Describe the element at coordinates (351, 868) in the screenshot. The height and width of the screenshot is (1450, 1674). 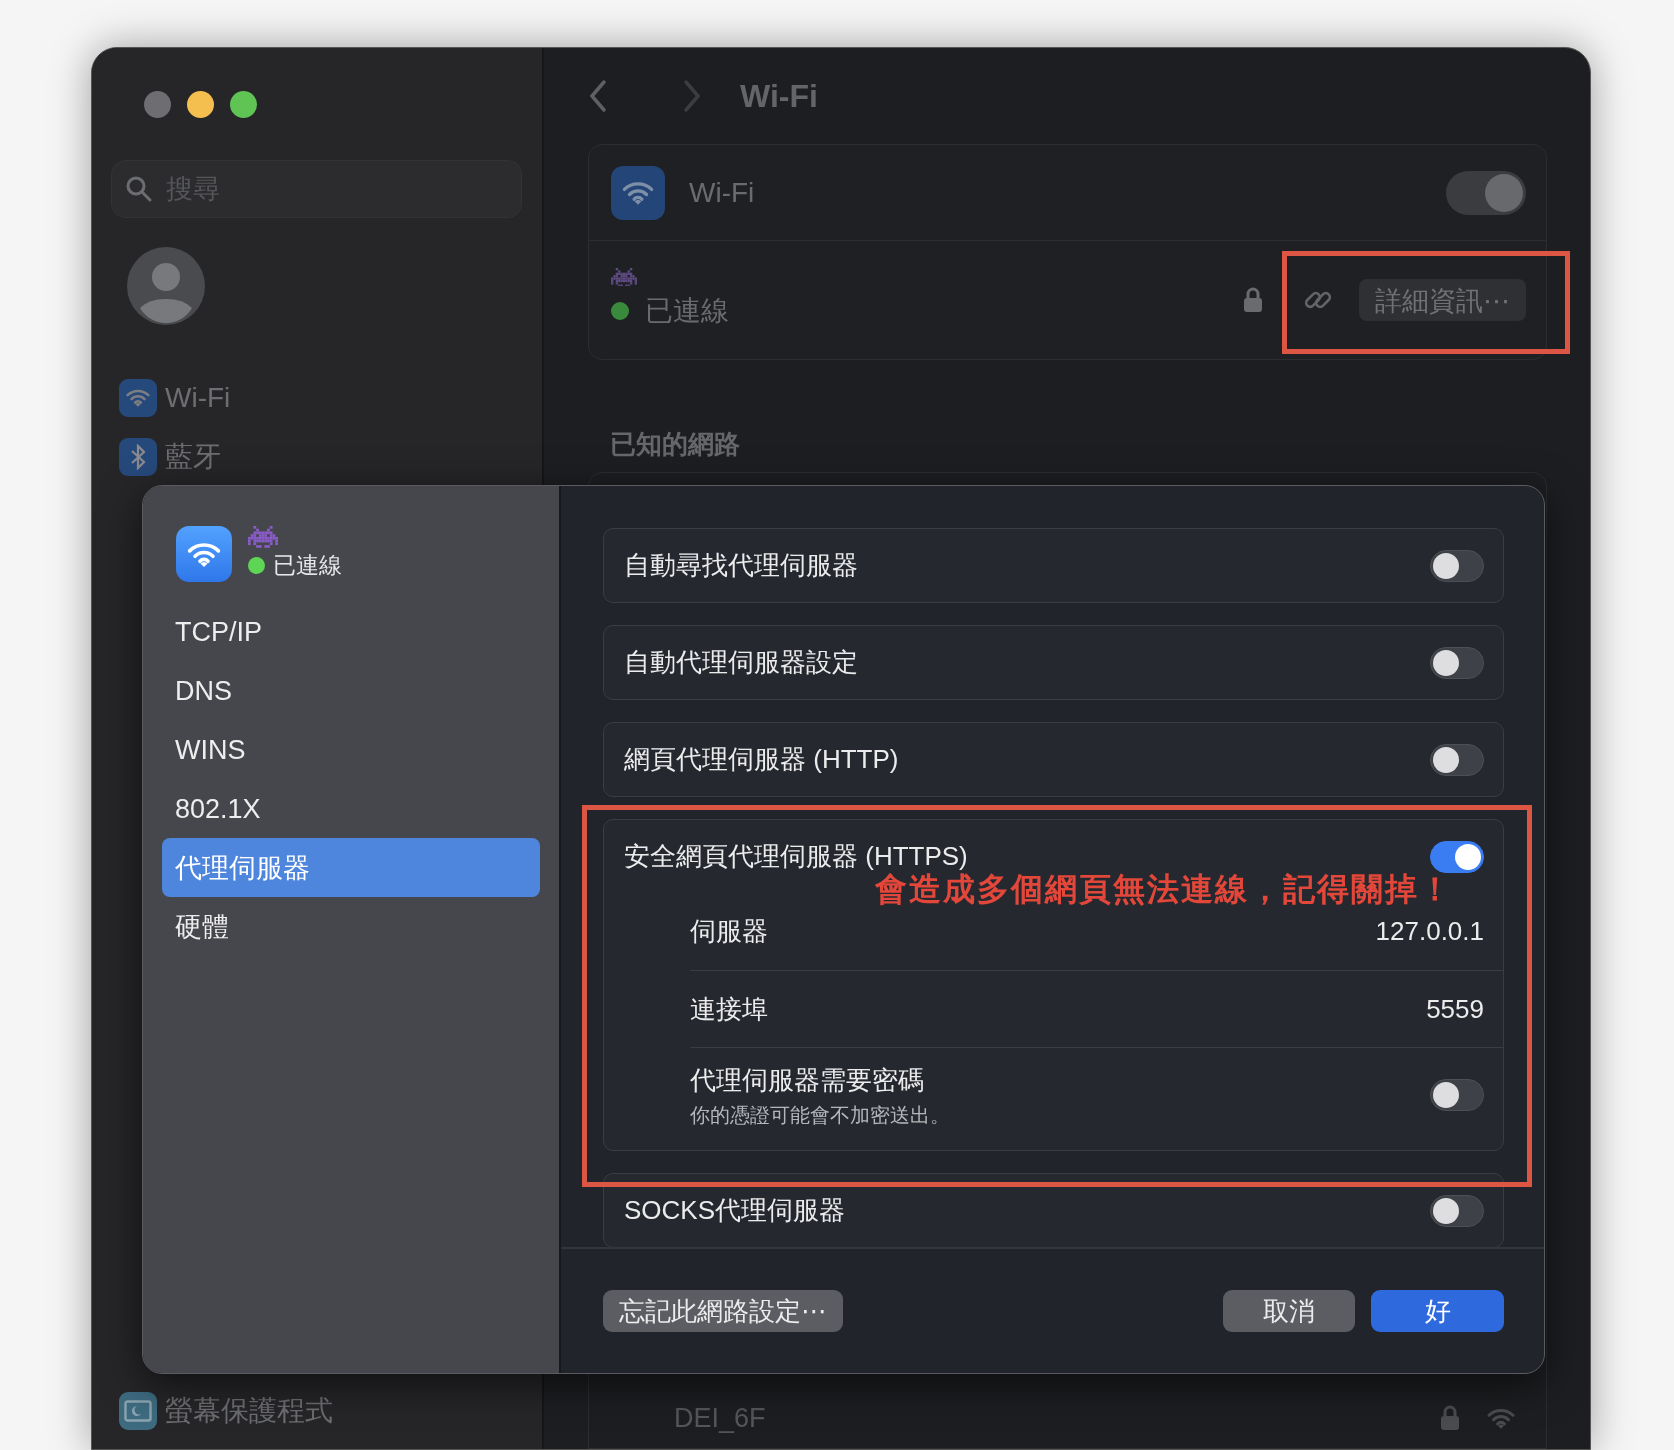
I see `sidebar-tab: 代理伺服器` at that location.